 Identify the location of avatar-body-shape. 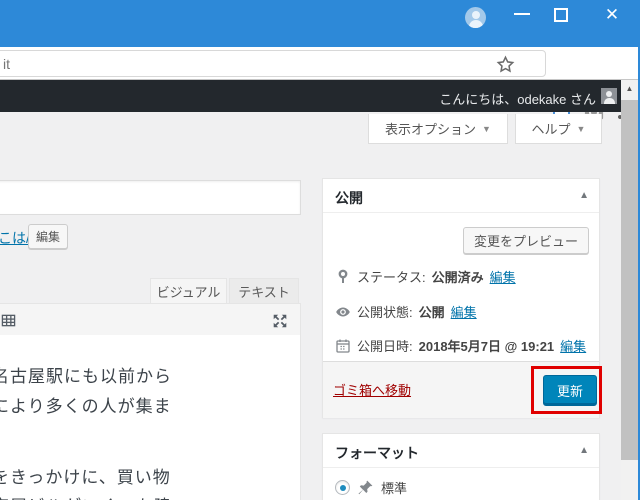
(609, 100).